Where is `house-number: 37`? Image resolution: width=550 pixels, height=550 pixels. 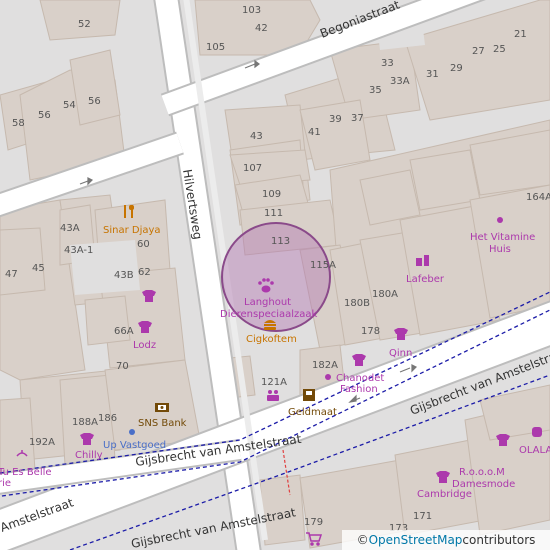
house-number: 37 is located at coordinates (357, 118).